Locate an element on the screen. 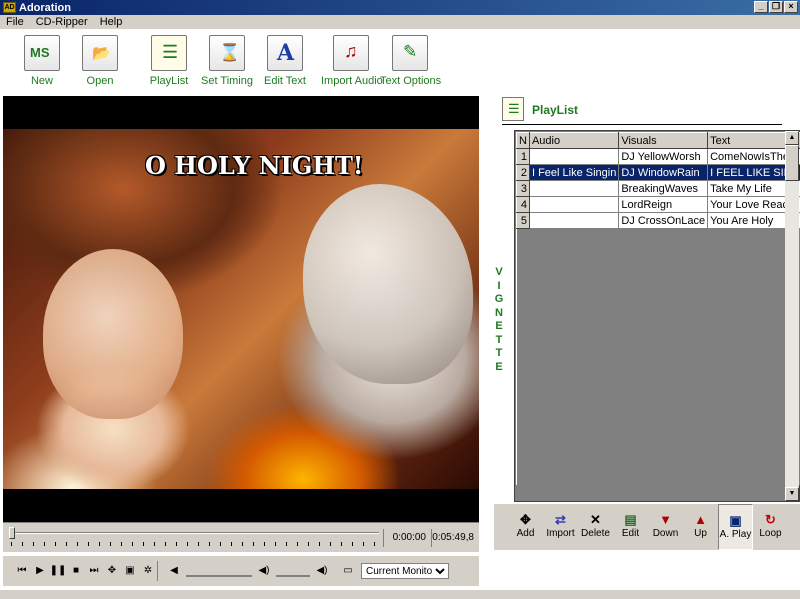  text-options-icon: ✎ is located at coordinates (410, 53).